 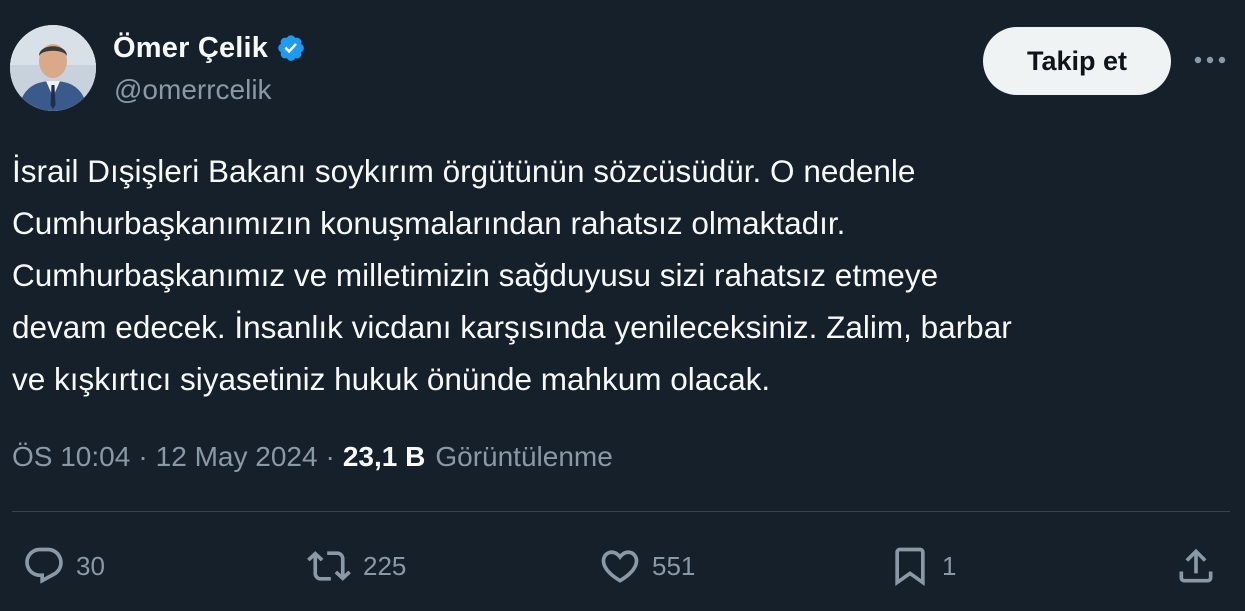 I want to click on share-upload-icon, so click(x=1196, y=566).